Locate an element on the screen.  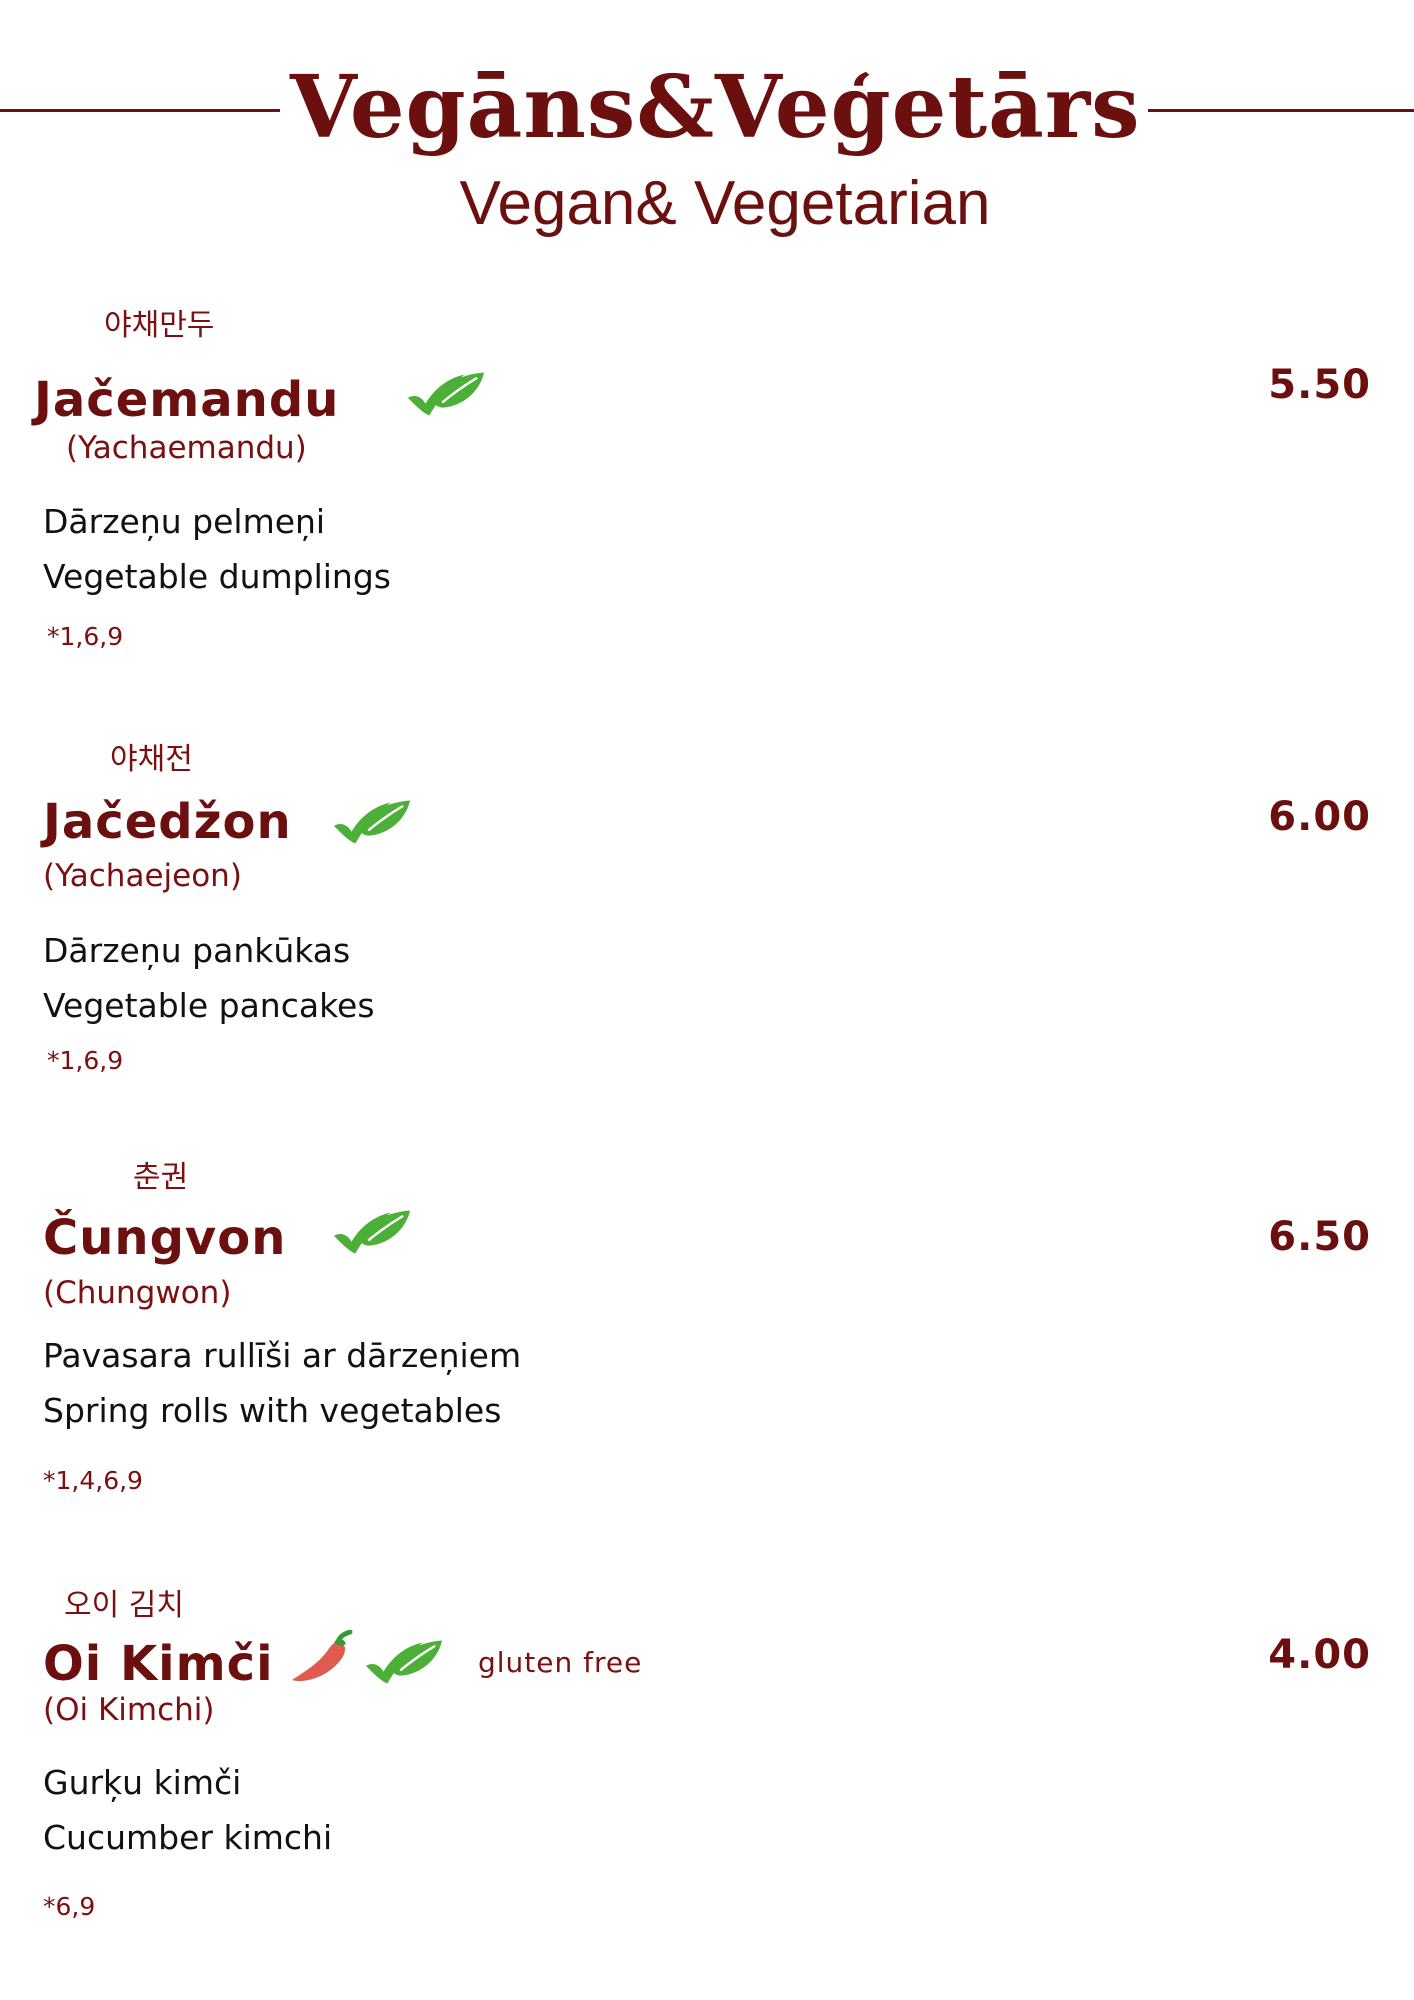
item-price: 6.50 is located at coordinates (1319, 1237).